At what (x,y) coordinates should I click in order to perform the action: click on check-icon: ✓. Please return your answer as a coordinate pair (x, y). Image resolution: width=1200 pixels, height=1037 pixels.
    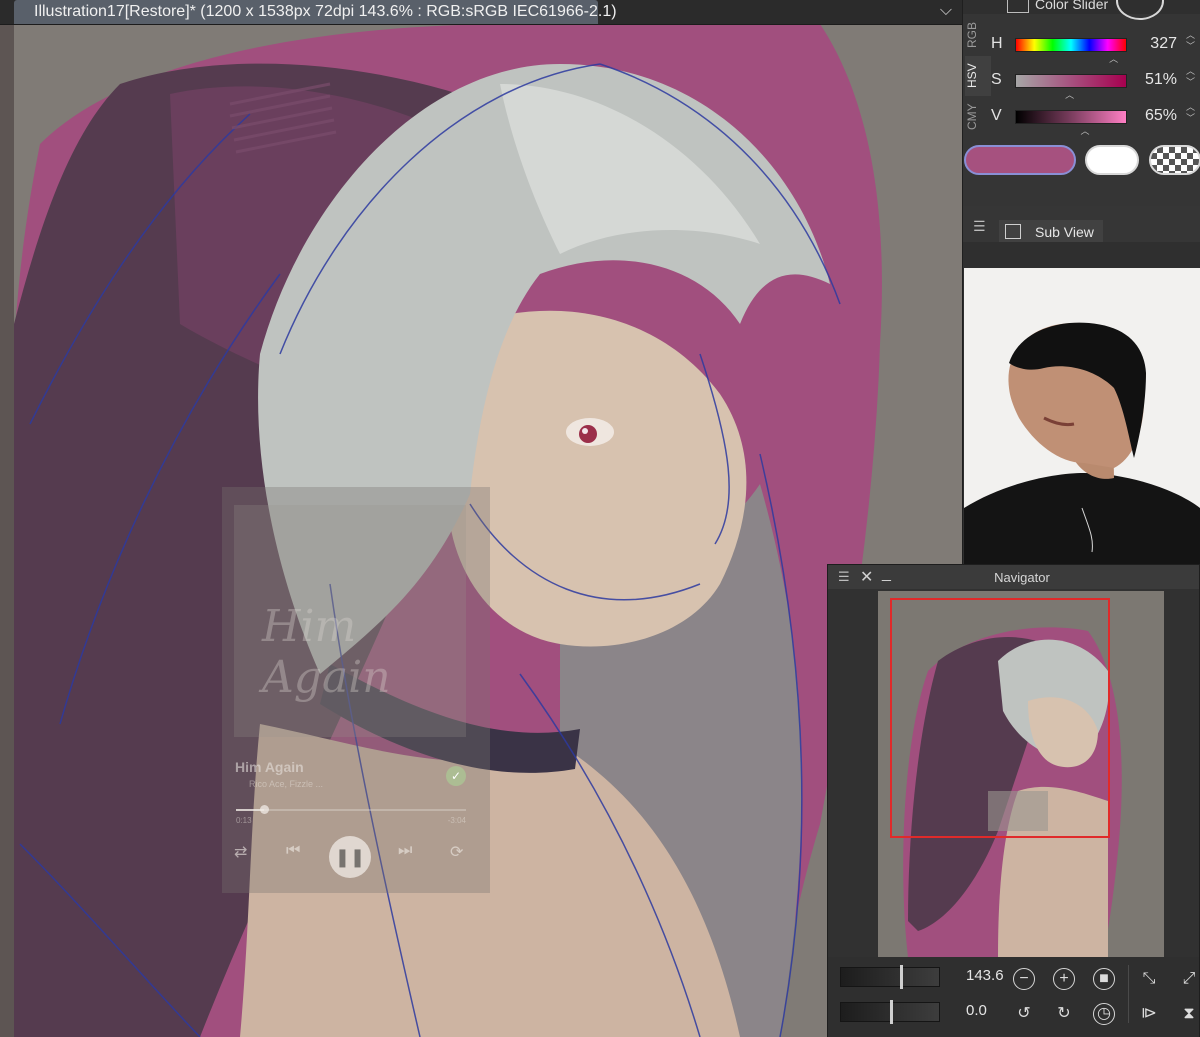
    Looking at the image, I should click on (456, 776).